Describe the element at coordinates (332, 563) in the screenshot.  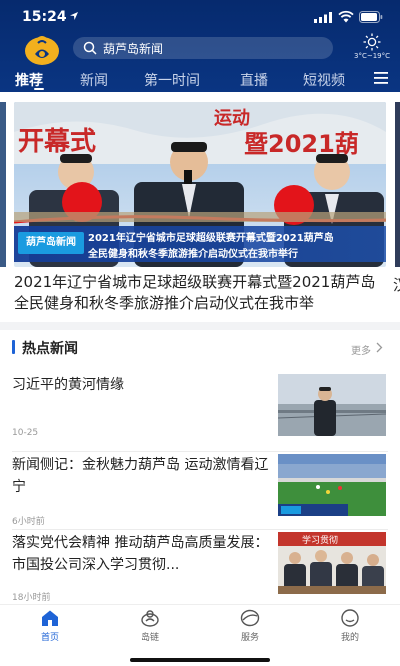
I see `news-thumbnail: 学习贯彻` at that location.